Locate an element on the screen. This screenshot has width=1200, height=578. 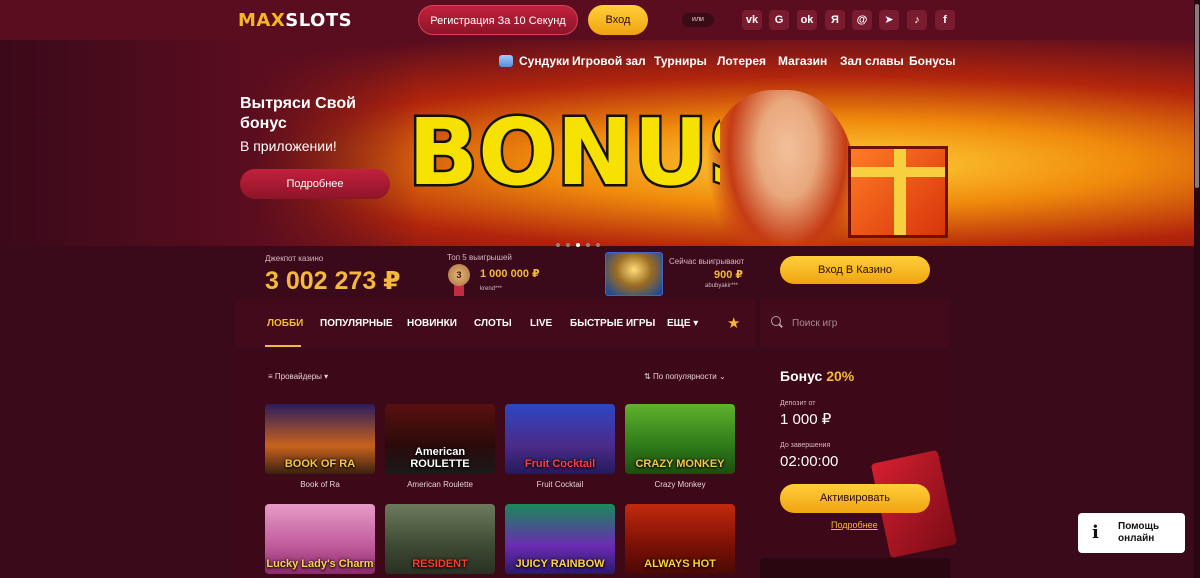
maxslots-logo: MAXSLOTS is located at coordinates (295, 20).